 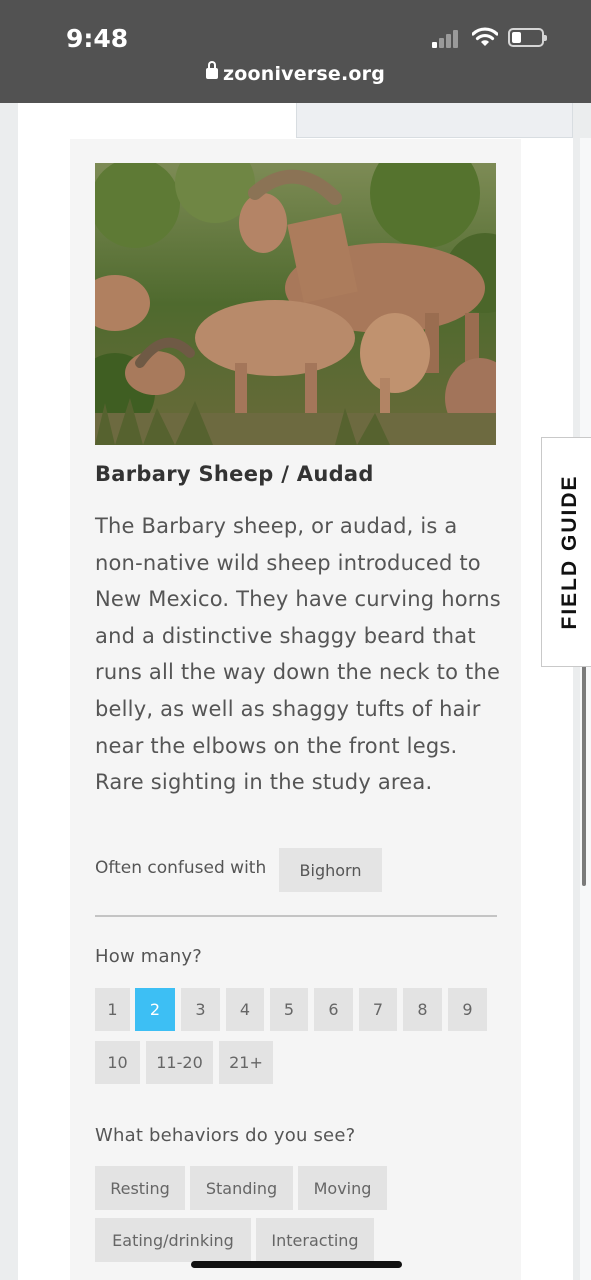 What do you see at coordinates (245, 1009) in the screenshot?
I see `count-option-4: 4` at bounding box center [245, 1009].